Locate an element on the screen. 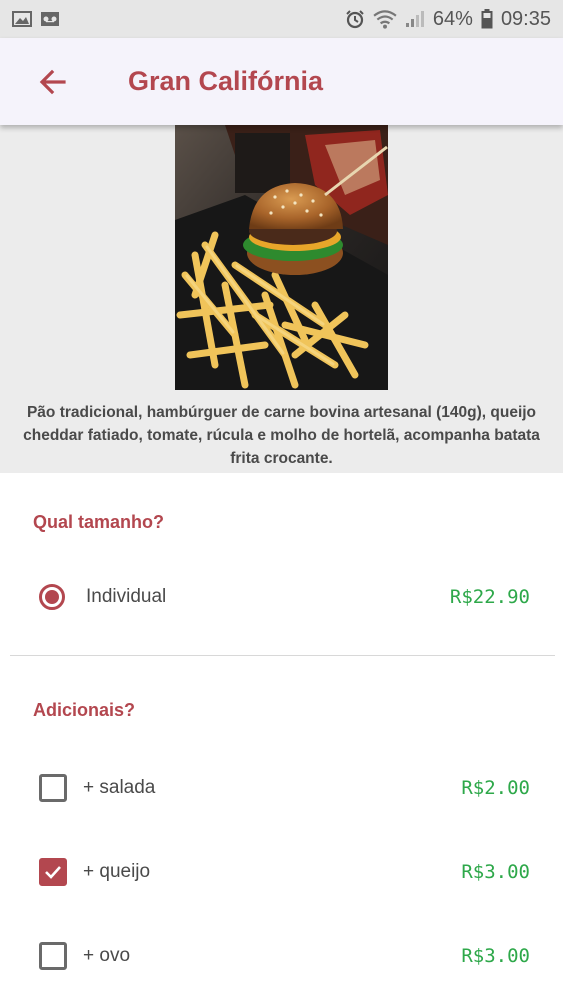  battery-icon is located at coordinates (487, 19).